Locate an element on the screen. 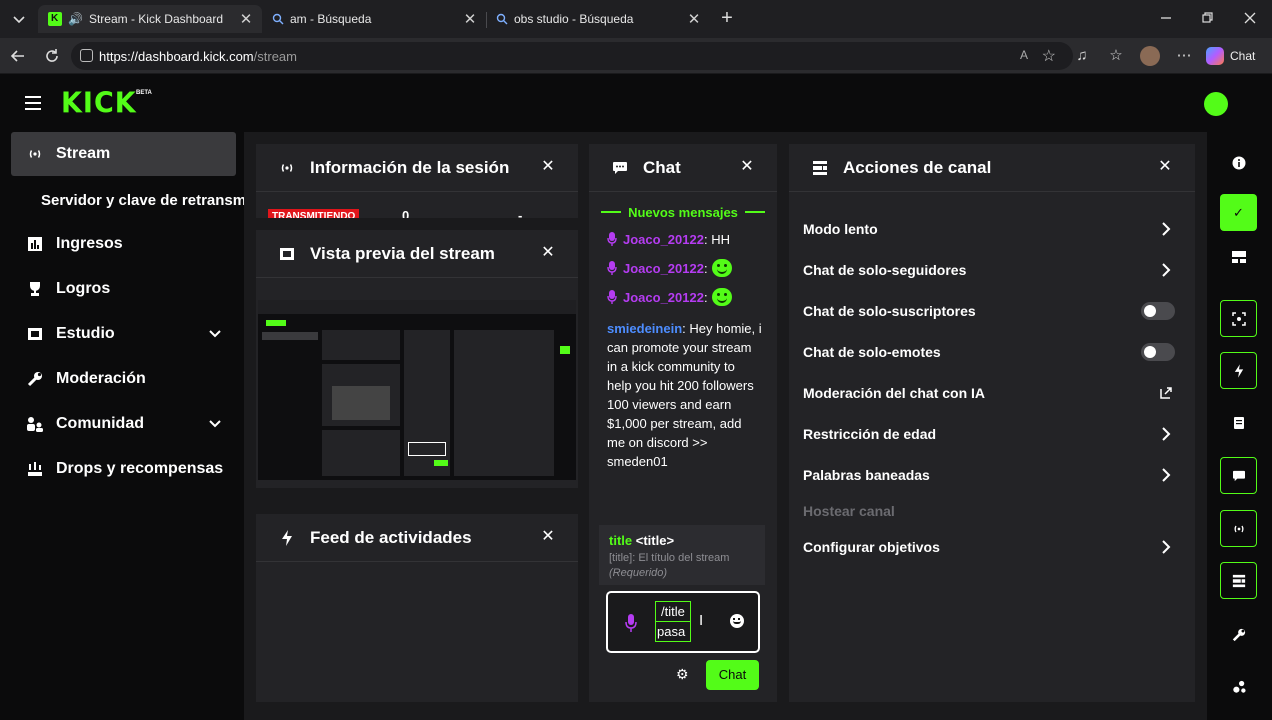 Image resolution: width=1272 pixels, height=720 pixels. panel-title: Acciones de canal is located at coordinates (917, 167).